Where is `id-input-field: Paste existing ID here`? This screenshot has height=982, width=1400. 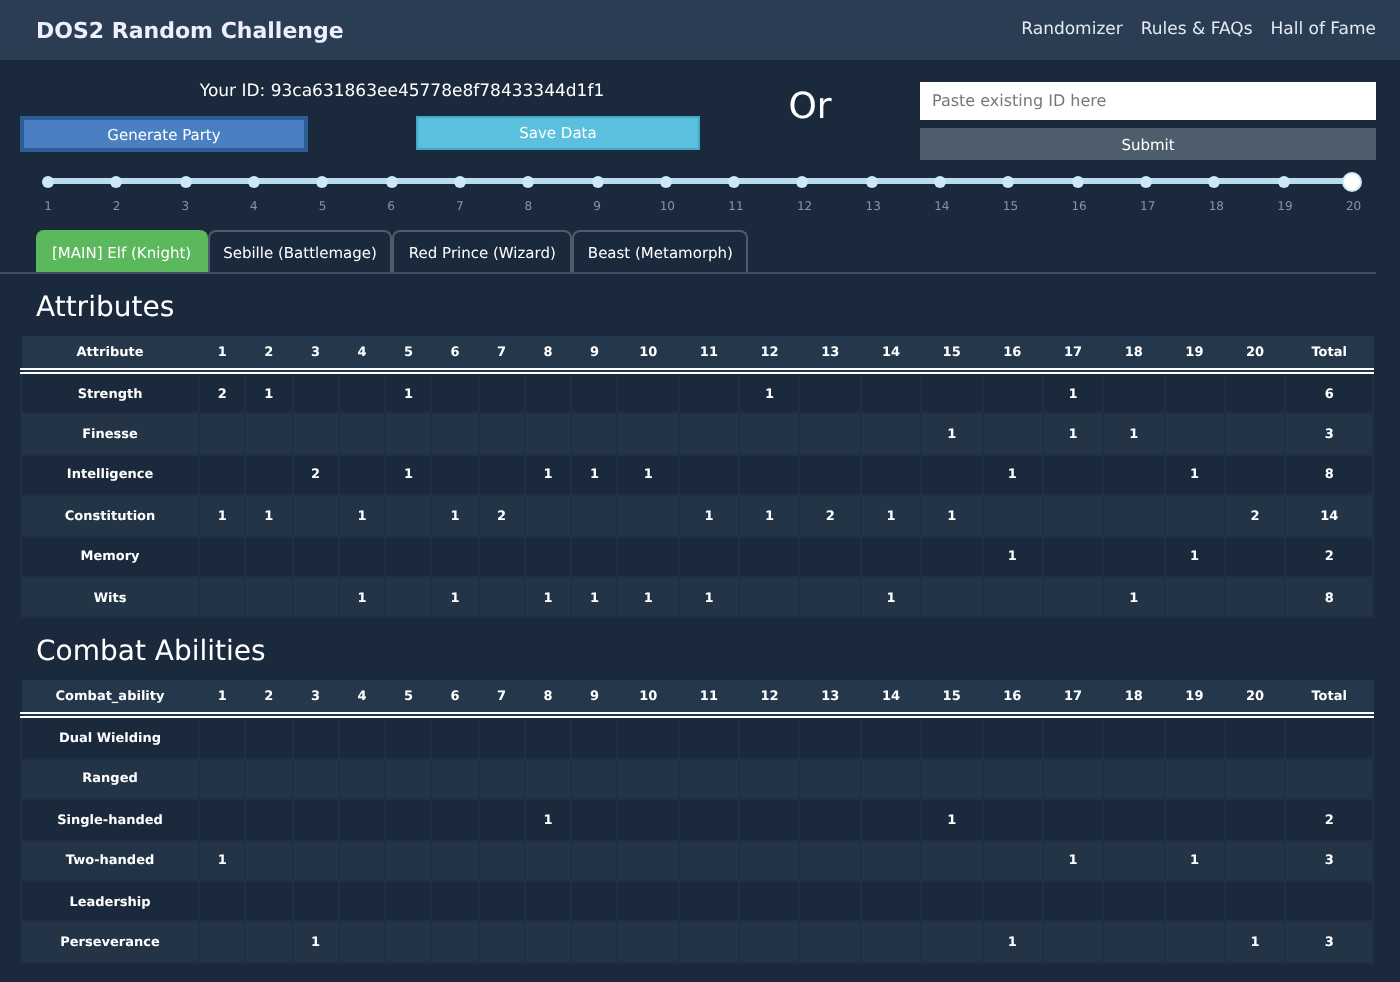 id-input-field: Paste existing ID here is located at coordinates (1148, 101).